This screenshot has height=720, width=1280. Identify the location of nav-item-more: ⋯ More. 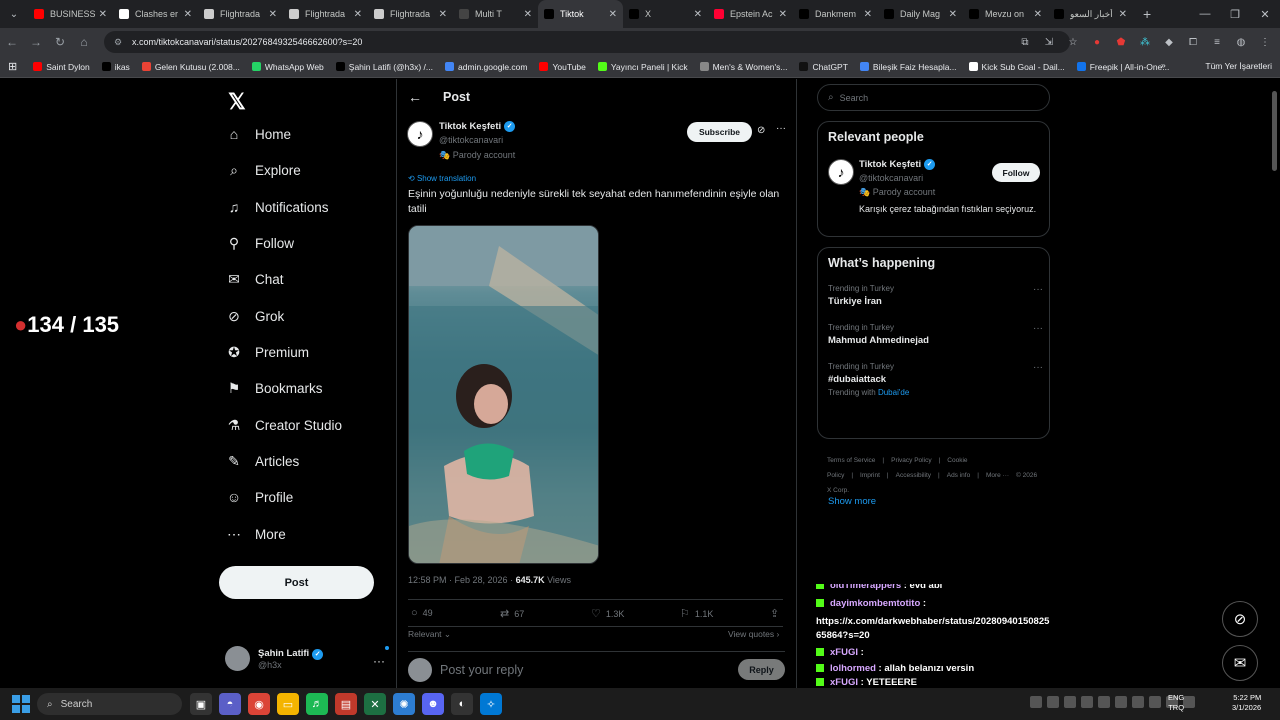
(256, 534).